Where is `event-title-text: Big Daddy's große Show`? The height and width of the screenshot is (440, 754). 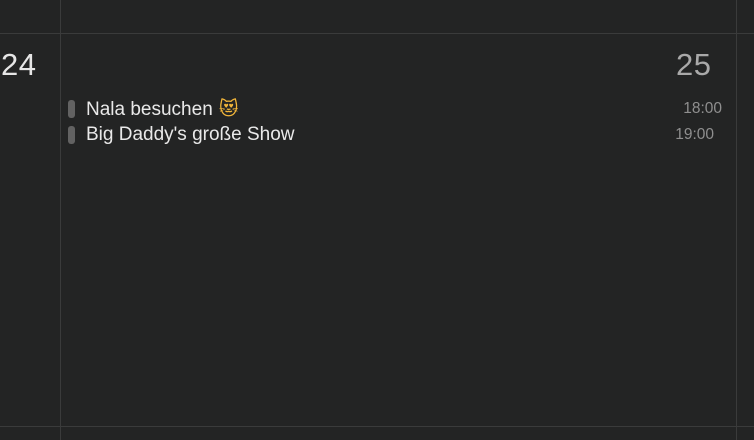
event-title-text: Big Daddy's große Show is located at coordinates (190, 134).